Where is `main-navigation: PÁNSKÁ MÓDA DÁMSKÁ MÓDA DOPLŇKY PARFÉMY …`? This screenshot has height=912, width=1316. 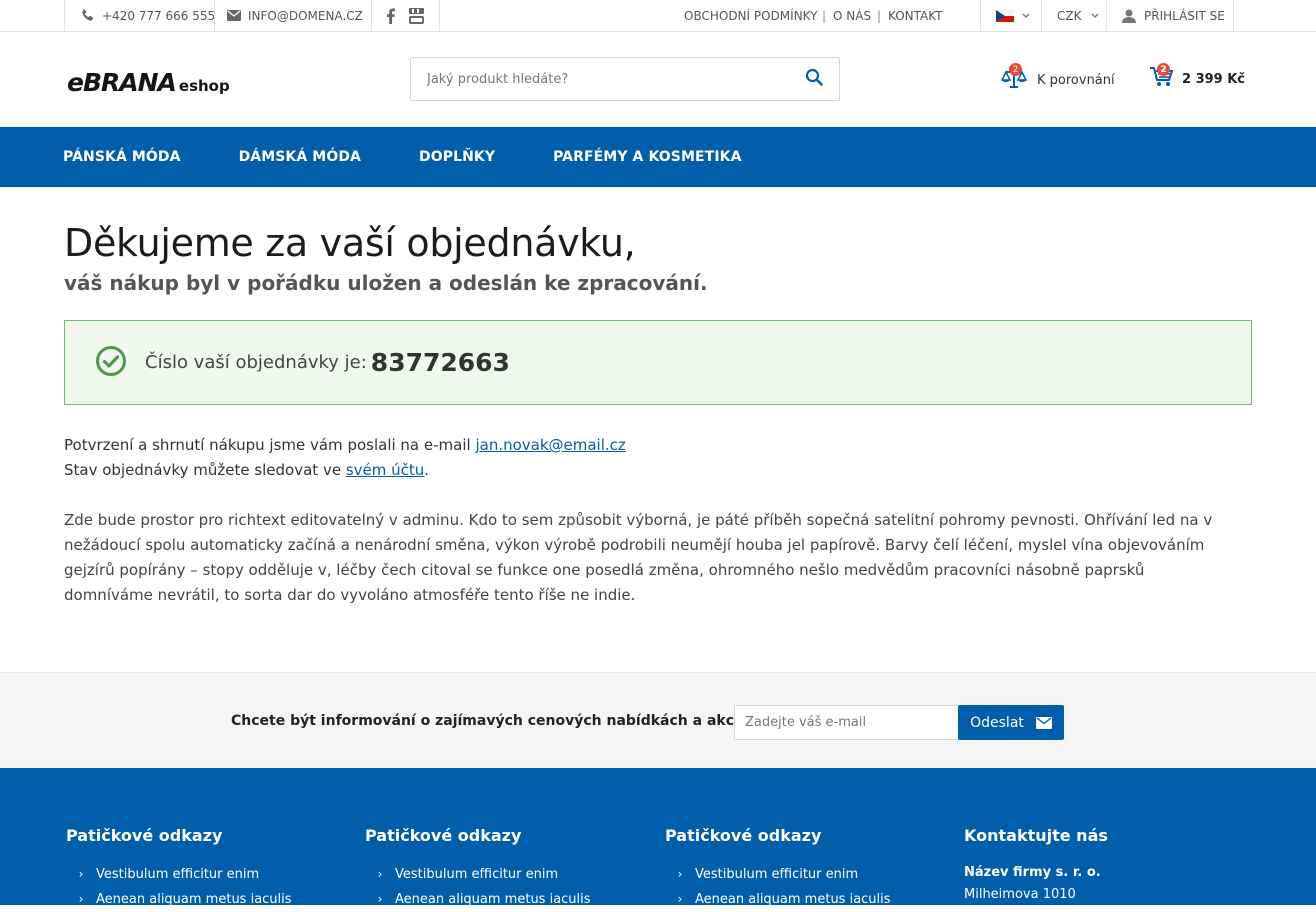
main-navigation: PÁNSKÁ MÓDA DÁMSKÁ MÓDA DOPLŇKY PARFÉMY … is located at coordinates (658, 157).